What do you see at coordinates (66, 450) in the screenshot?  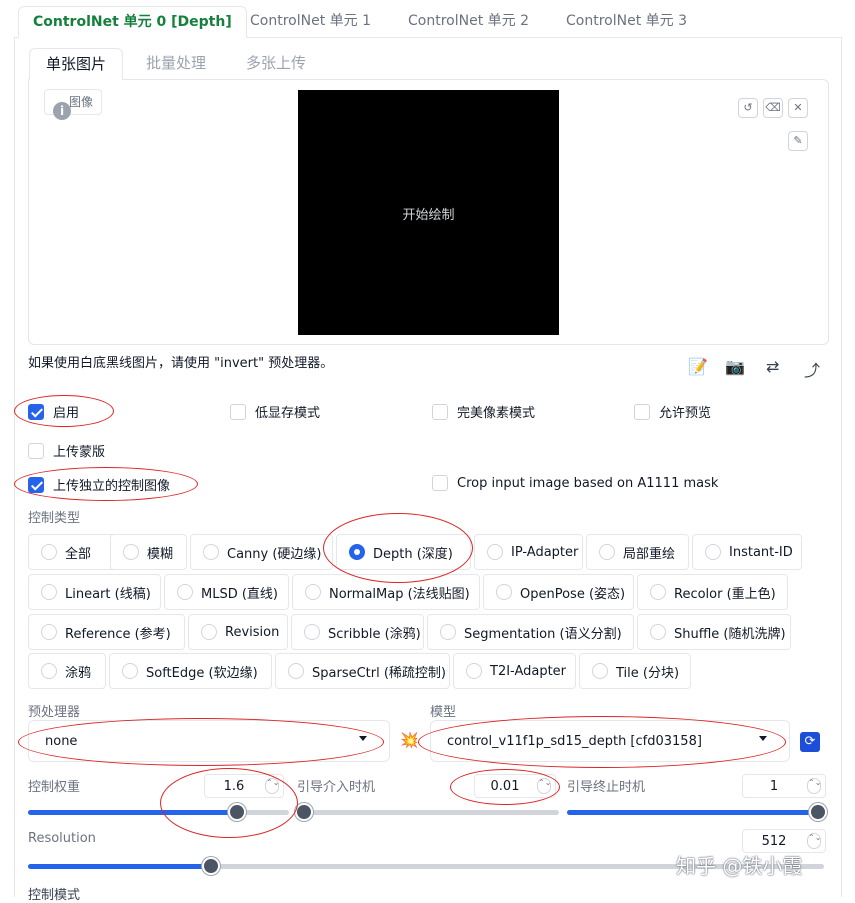 I see `upload-mask-checkbox: 上传蒙版` at bounding box center [66, 450].